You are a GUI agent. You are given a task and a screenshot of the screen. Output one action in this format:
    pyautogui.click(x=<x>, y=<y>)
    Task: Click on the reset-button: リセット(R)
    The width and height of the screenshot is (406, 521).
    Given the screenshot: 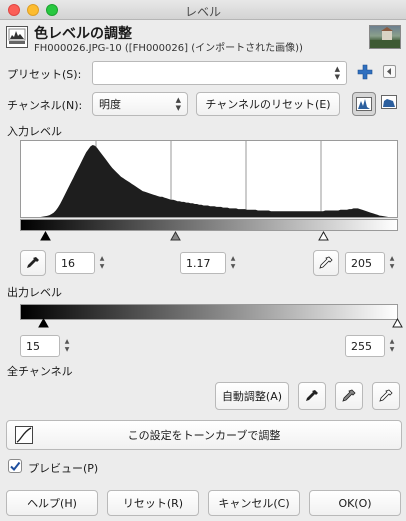 What is the action you would take?
    pyautogui.click(x=153, y=503)
    